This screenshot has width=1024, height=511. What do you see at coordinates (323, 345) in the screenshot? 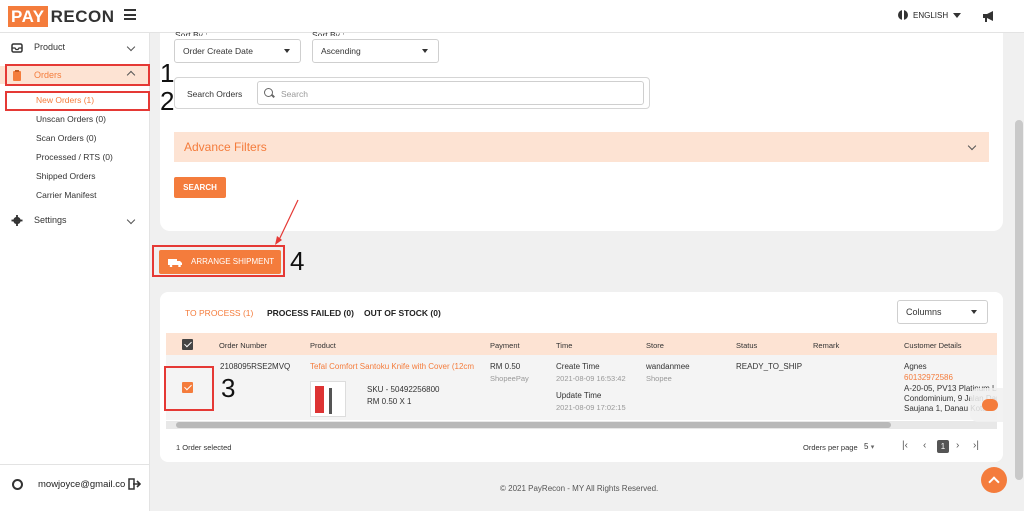
I see `column-header-product: Product` at bounding box center [323, 345].